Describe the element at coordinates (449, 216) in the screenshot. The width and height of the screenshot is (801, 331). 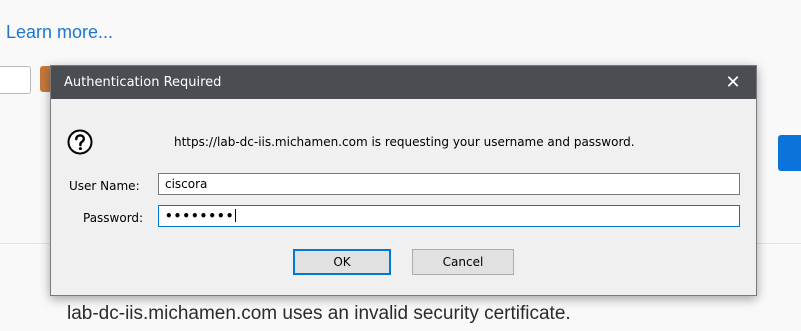
I see `password-input: ••••••••` at that location.